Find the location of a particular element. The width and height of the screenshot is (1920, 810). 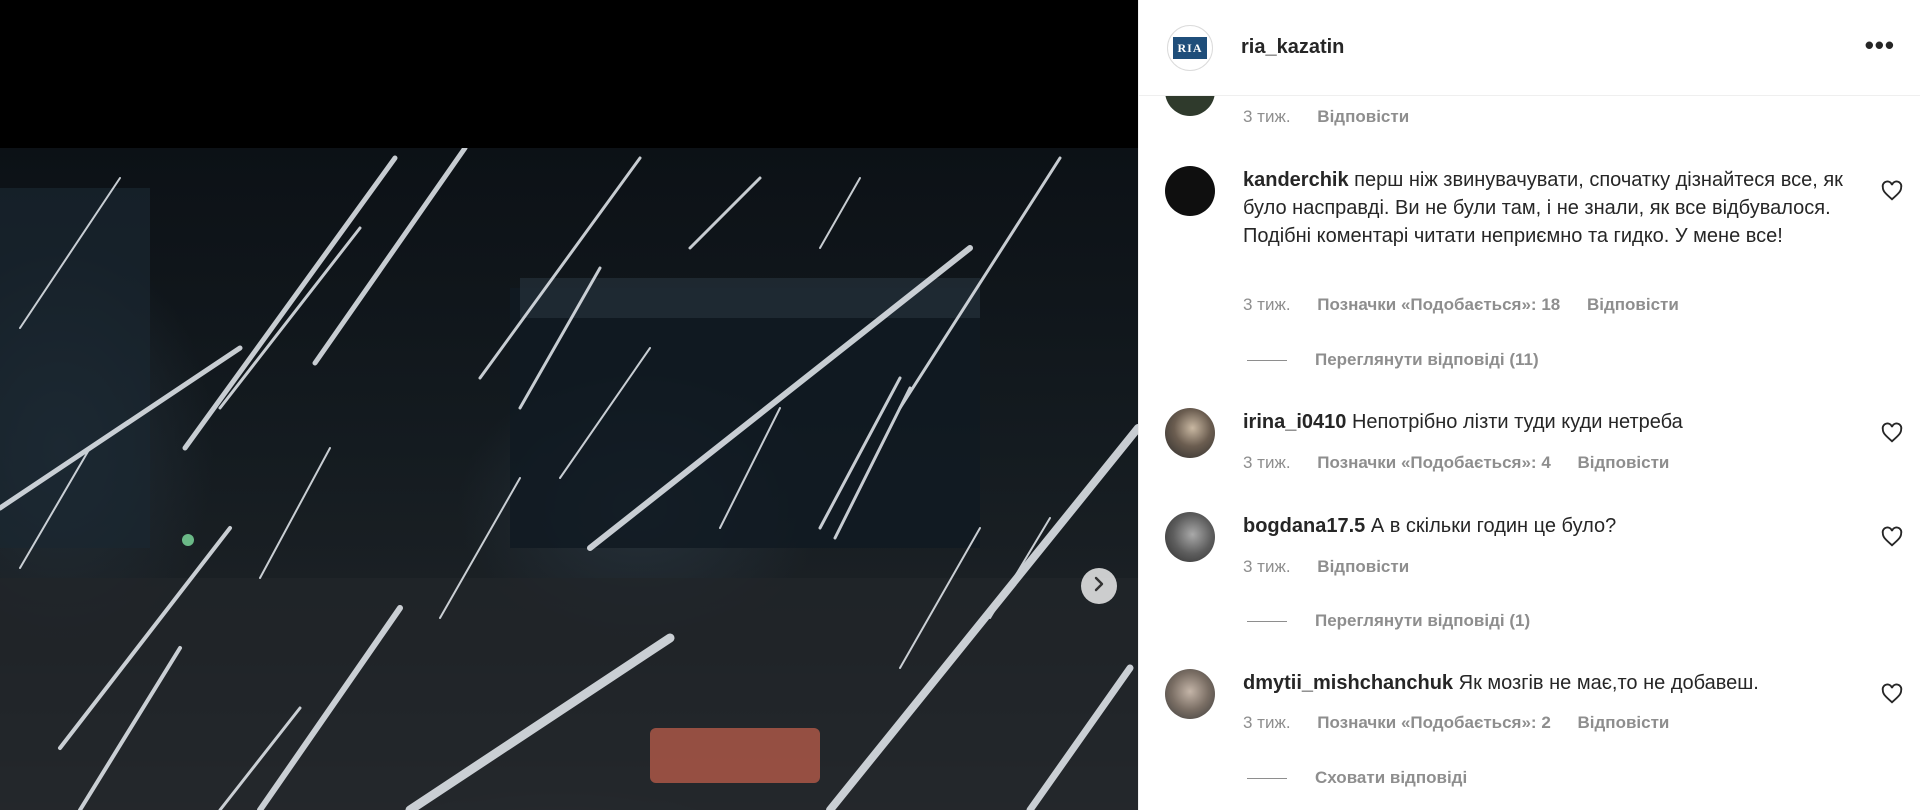

chevron-right-icon is located at coordinates (1099, 586).